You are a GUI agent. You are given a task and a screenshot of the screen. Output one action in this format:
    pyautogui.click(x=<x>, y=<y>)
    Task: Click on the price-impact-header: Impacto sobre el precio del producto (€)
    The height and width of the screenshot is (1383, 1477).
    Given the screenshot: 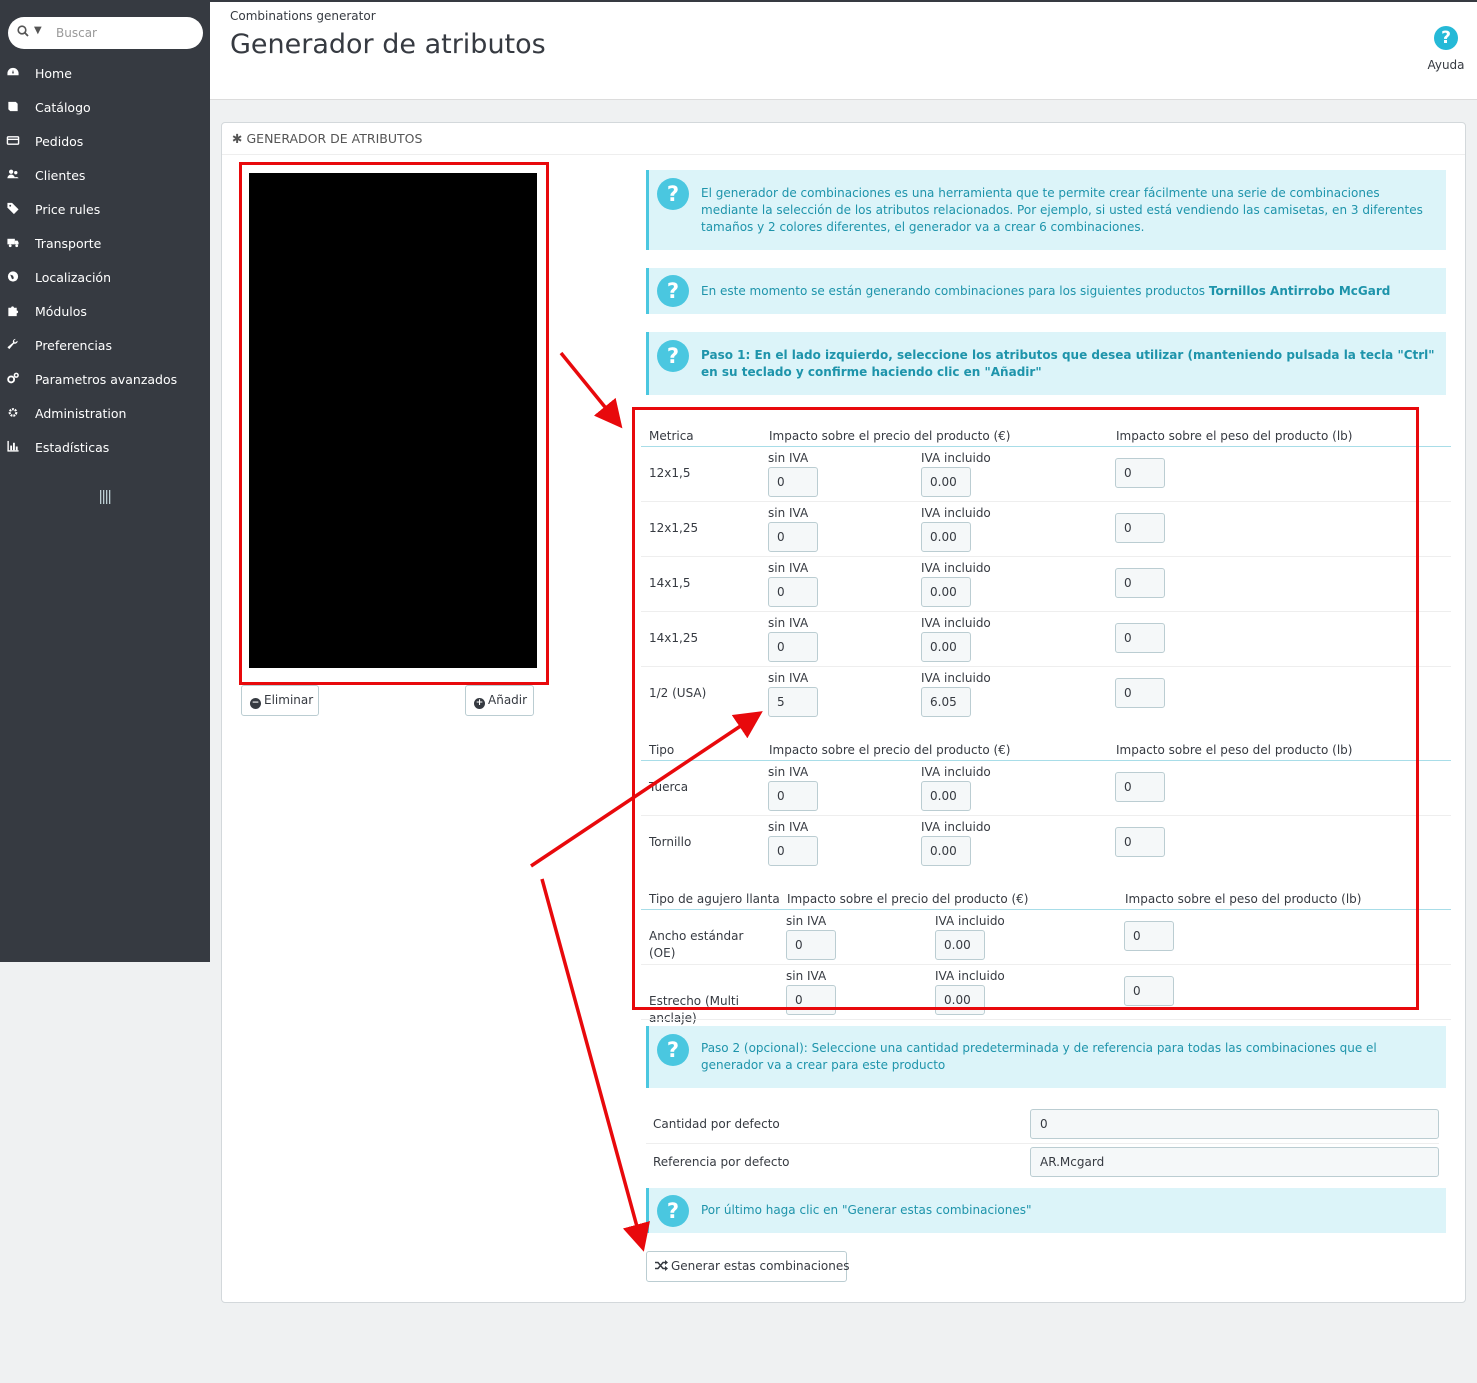 What is the action you would take?
    pyautogui.click(x=890, y=436)
    